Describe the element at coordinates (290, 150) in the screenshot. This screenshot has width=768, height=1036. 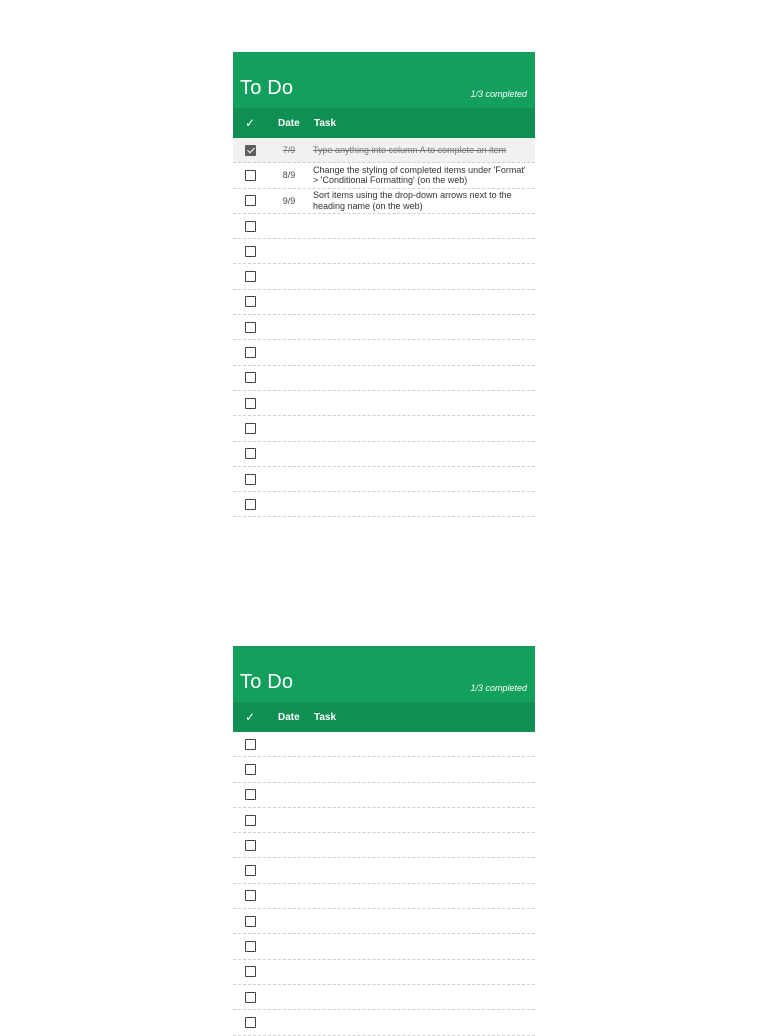
I see `task-date-cell: 7/9` at that location.